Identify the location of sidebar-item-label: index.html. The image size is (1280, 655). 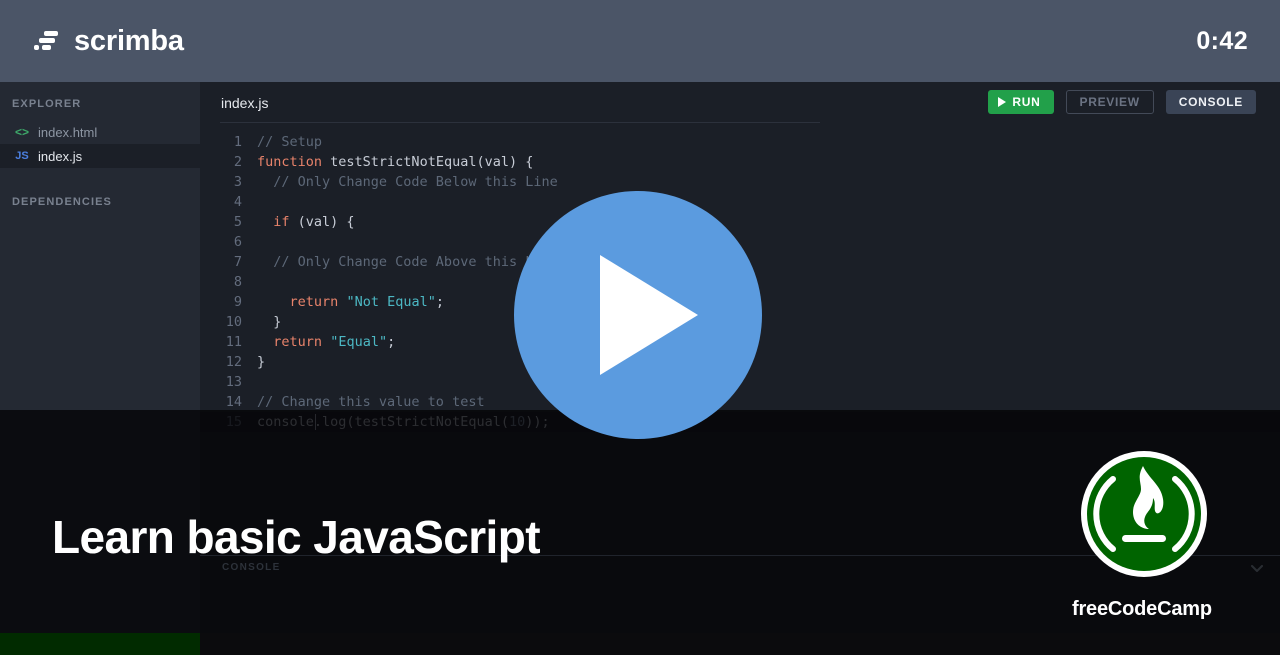
(68, 132).